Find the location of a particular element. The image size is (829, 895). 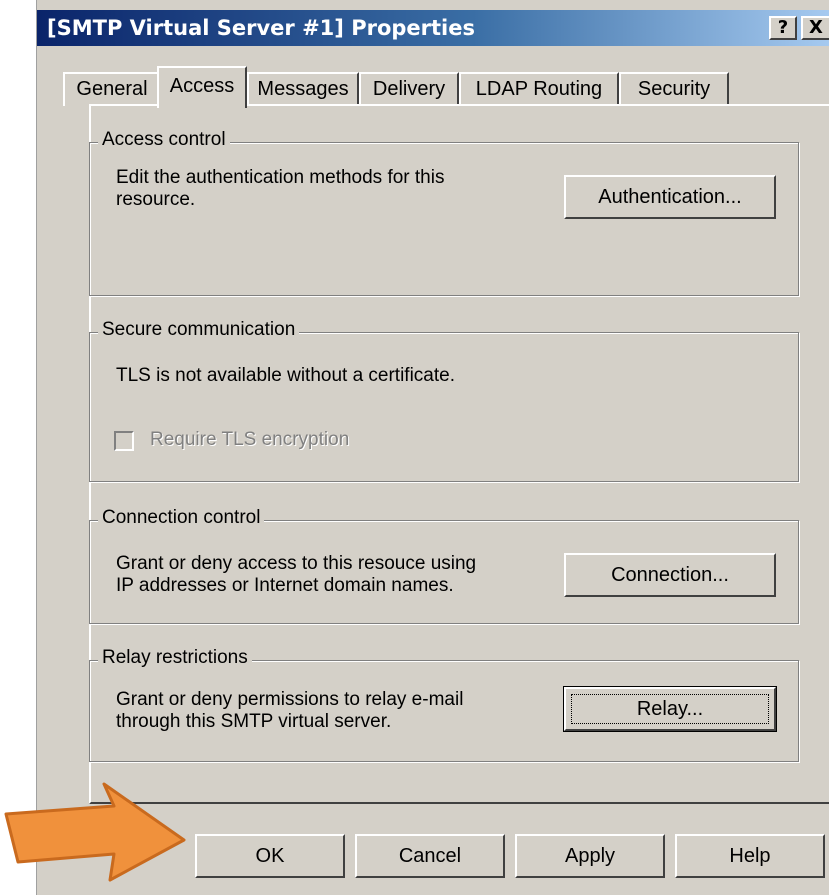

tab-security: Security is located at coordinates (674, 89).